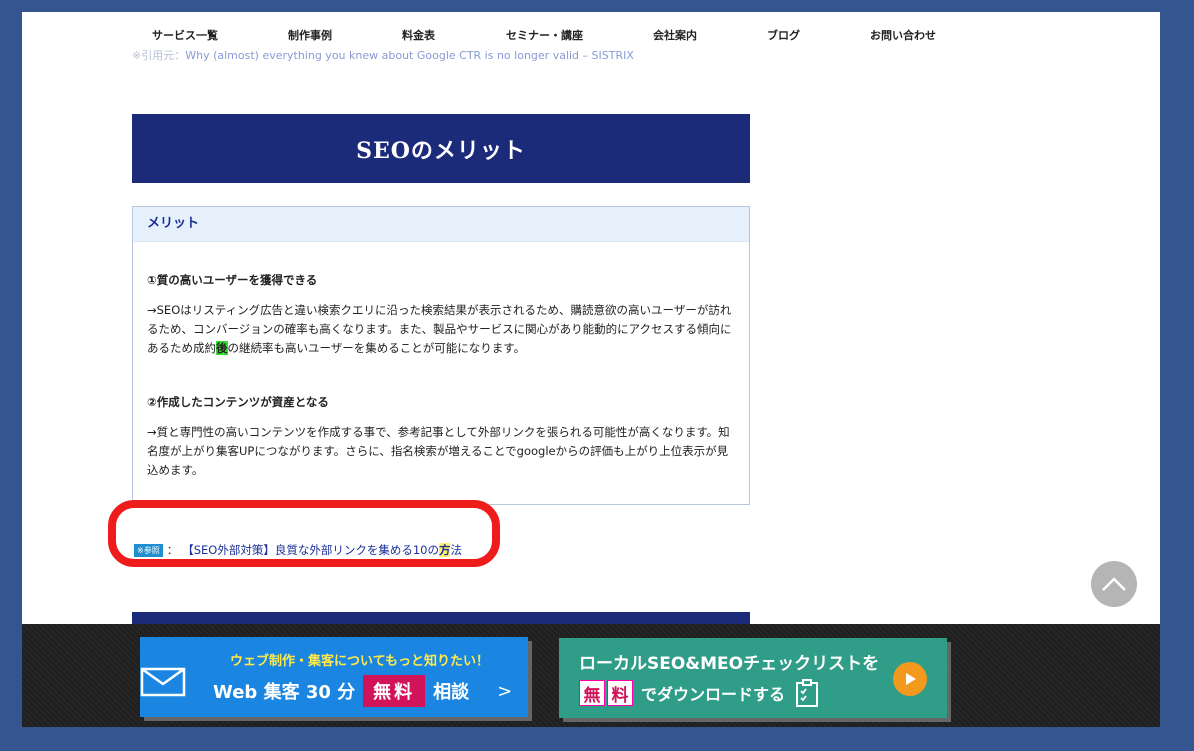  Describe the element at coordinates (284, 692) in the screenshot. I see `consult-cta-main-text: Web 集客 30 分` at that location.